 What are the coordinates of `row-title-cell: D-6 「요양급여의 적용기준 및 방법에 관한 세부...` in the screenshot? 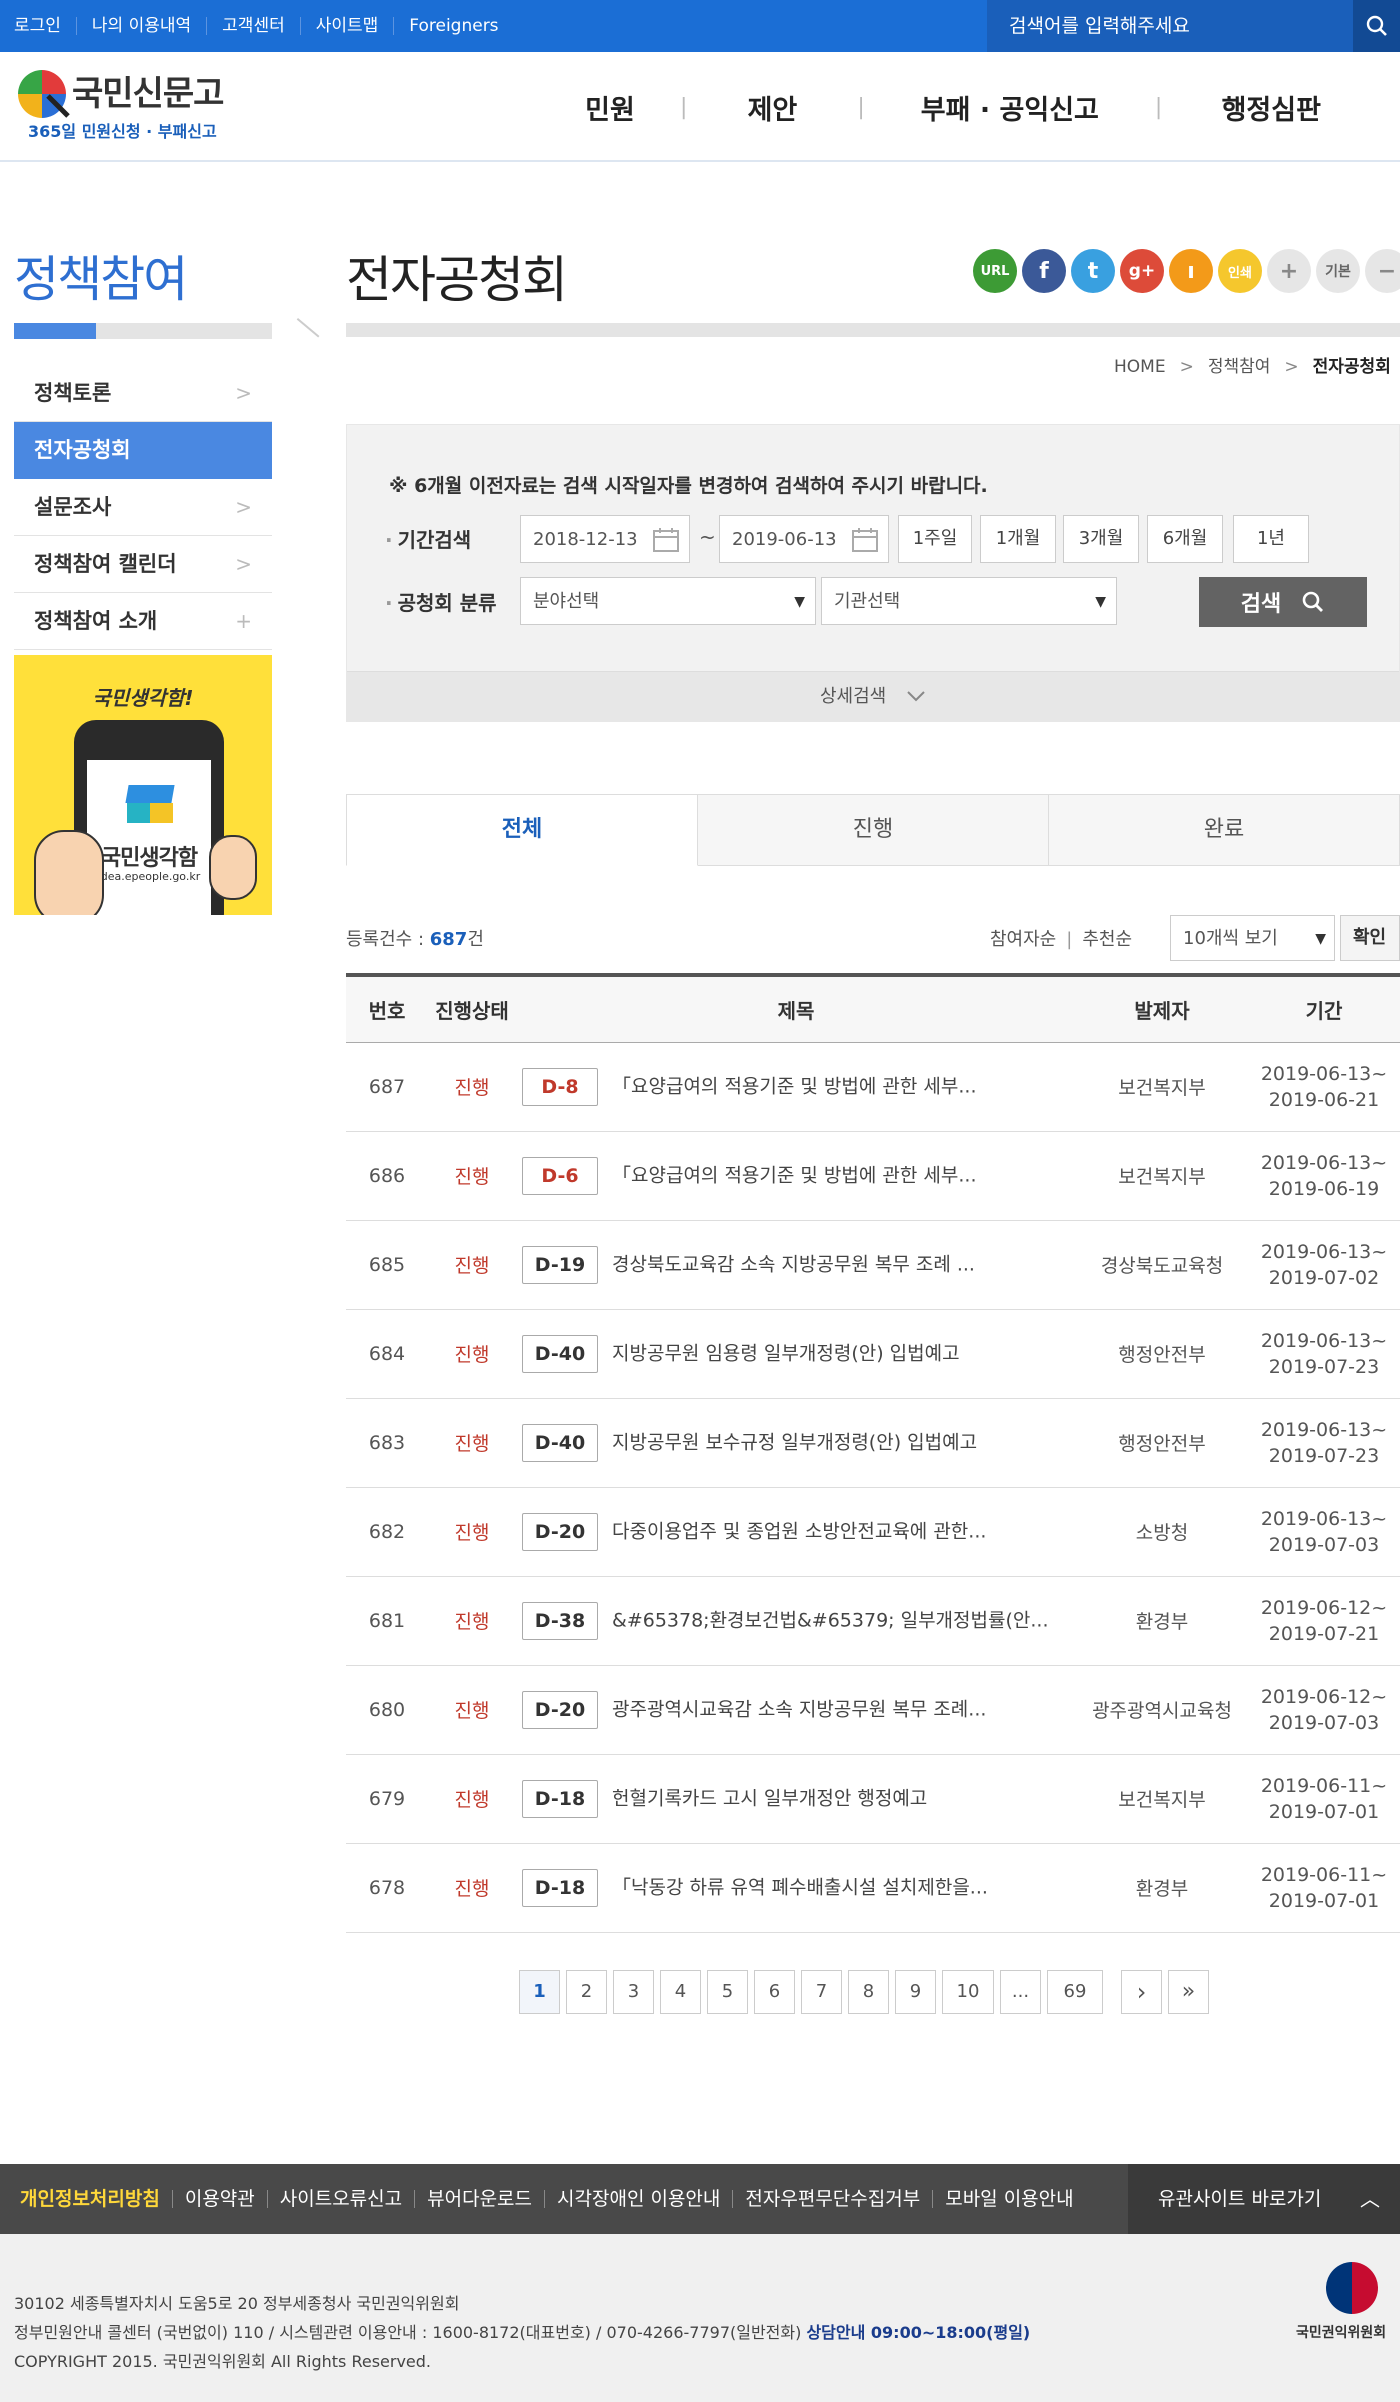 It's located at (796, 1176).